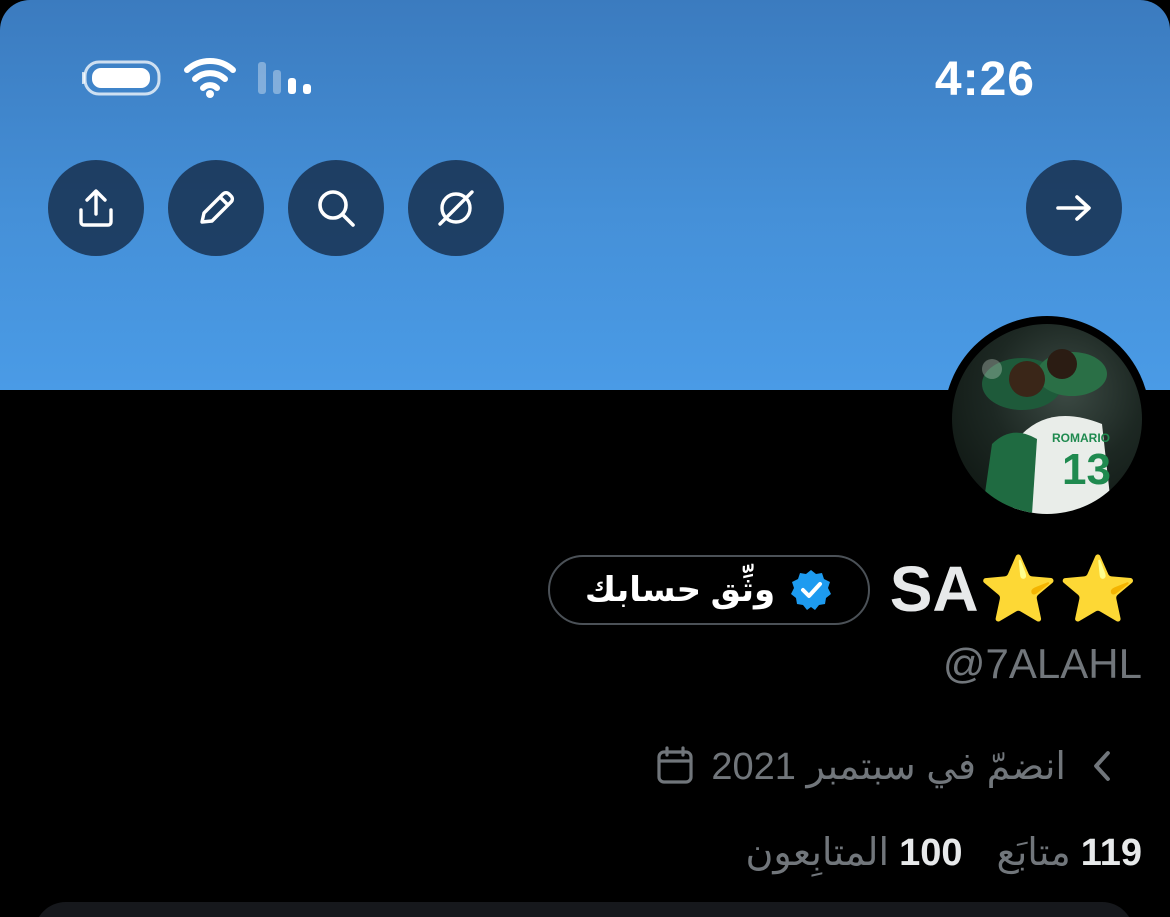 Image resolution: width=1170 pixels, height=917 pixels. I want to click on cellular-signal-icon, so click(284, 78).